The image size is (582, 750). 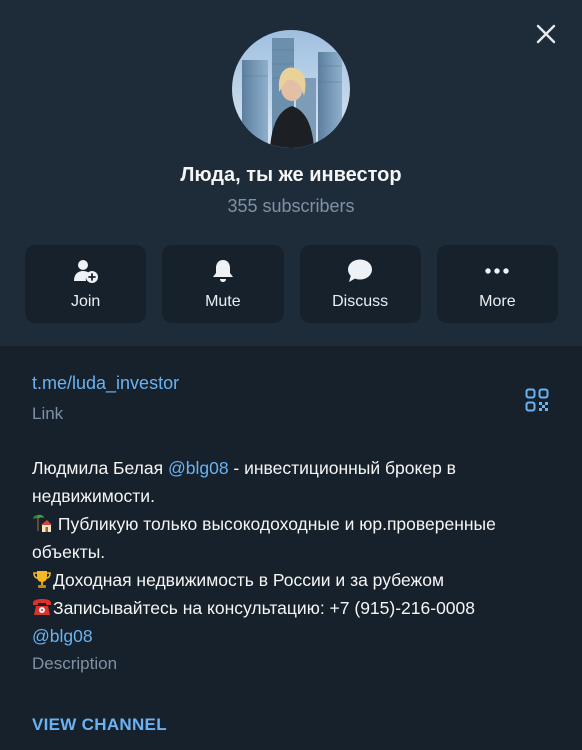 I want to click on subscriber-count: 355 subscribers, so click(x=291, y=206).